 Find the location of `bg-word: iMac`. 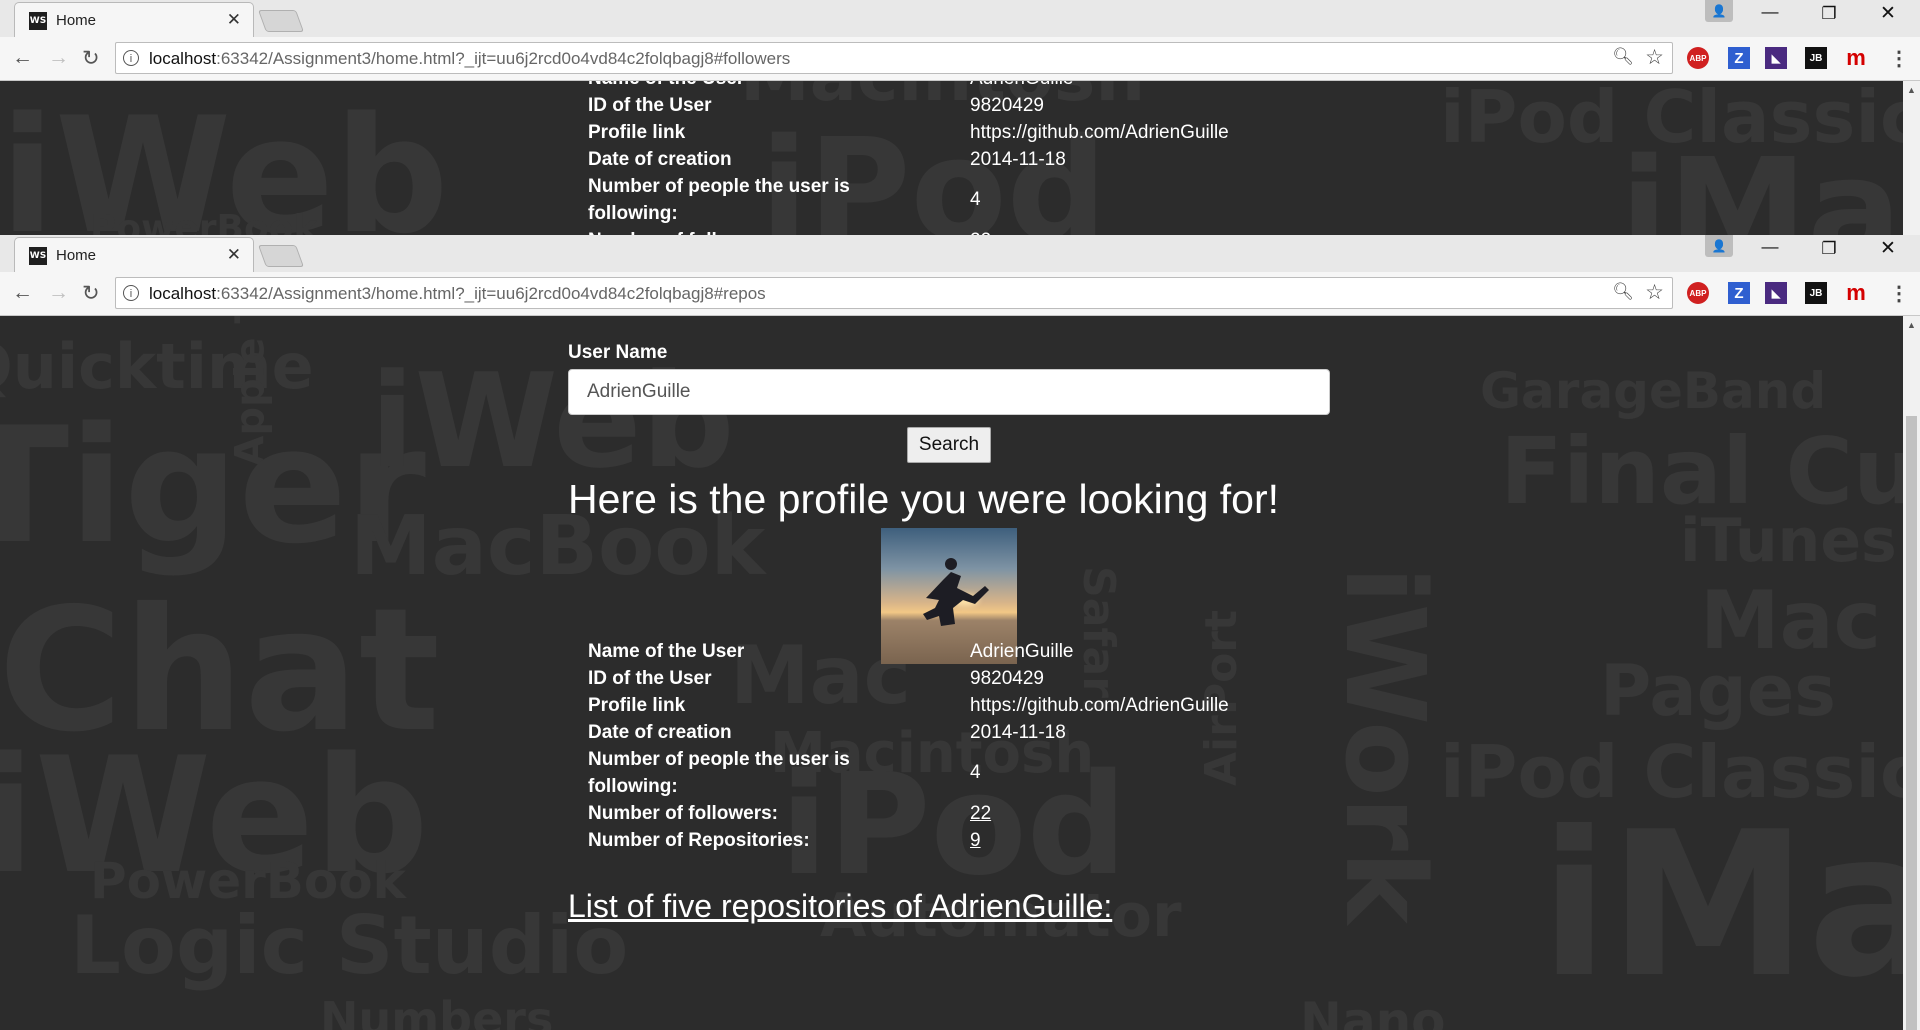

bg-word: iMac is located at coordinates (1770, 182).